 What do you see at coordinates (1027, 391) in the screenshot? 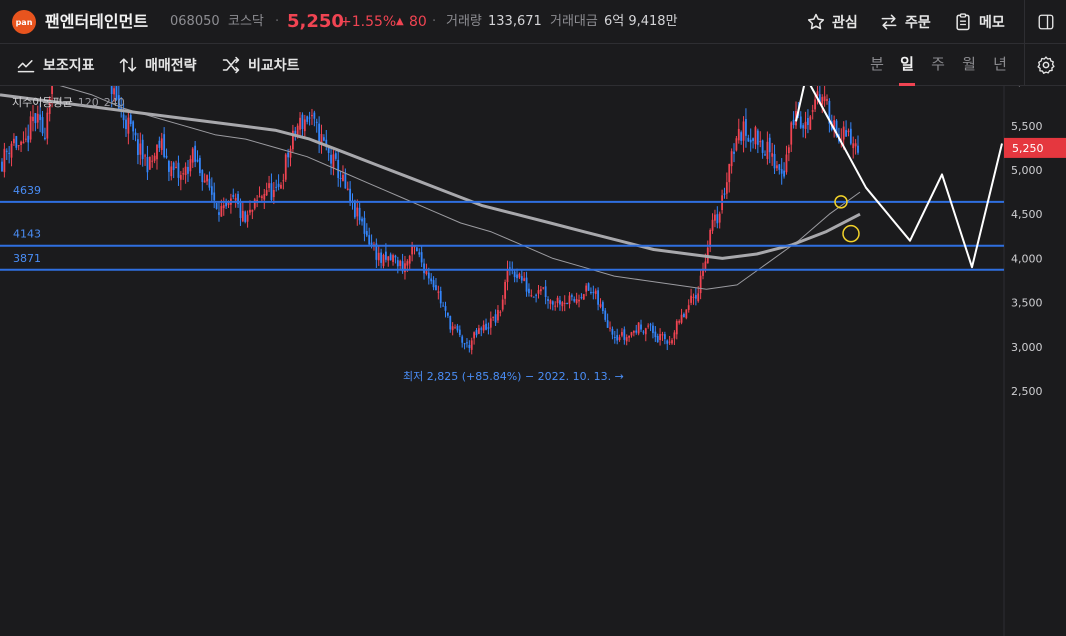
I see `y-tick-label: 2,500` at bounding box center [1027, 391].